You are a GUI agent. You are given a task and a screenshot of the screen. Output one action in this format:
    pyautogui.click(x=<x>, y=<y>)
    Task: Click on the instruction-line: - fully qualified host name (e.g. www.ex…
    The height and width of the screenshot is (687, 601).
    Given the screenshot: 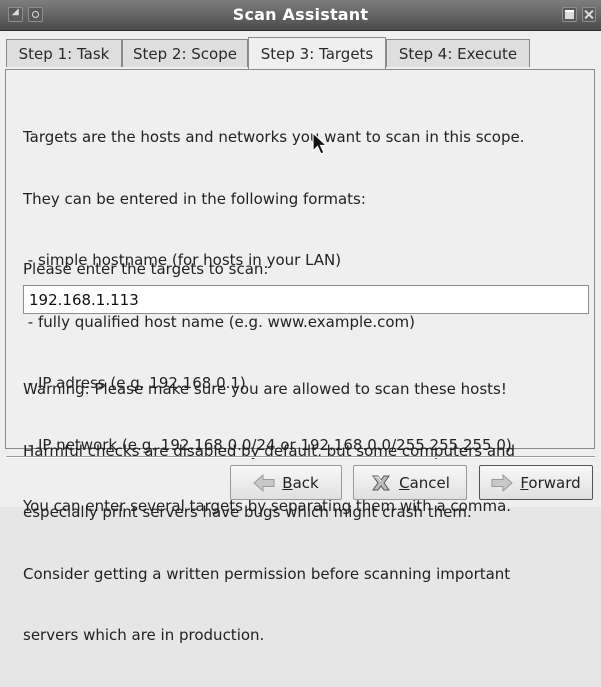 What is the action you would take?
    pyautogui.click(x=219, y=321)
    